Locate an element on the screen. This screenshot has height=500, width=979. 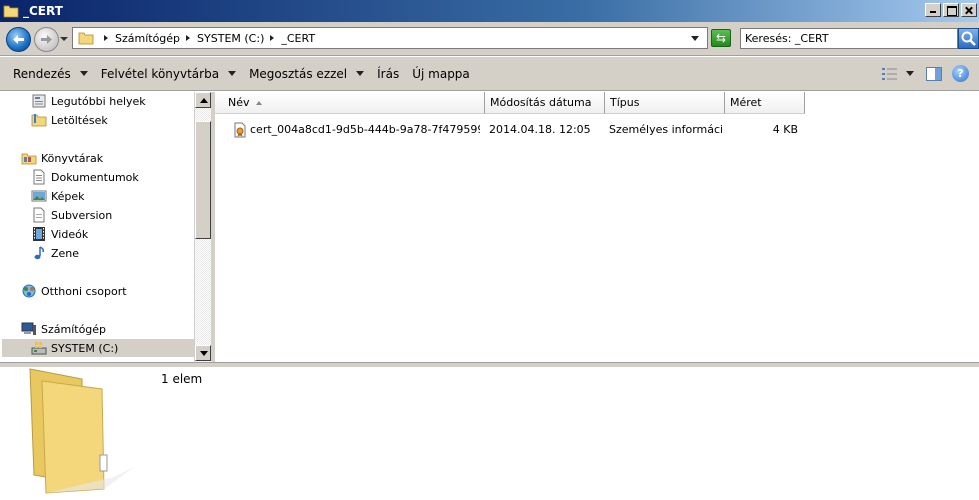
chevron-up-icon is located at coordinates (204, 100).